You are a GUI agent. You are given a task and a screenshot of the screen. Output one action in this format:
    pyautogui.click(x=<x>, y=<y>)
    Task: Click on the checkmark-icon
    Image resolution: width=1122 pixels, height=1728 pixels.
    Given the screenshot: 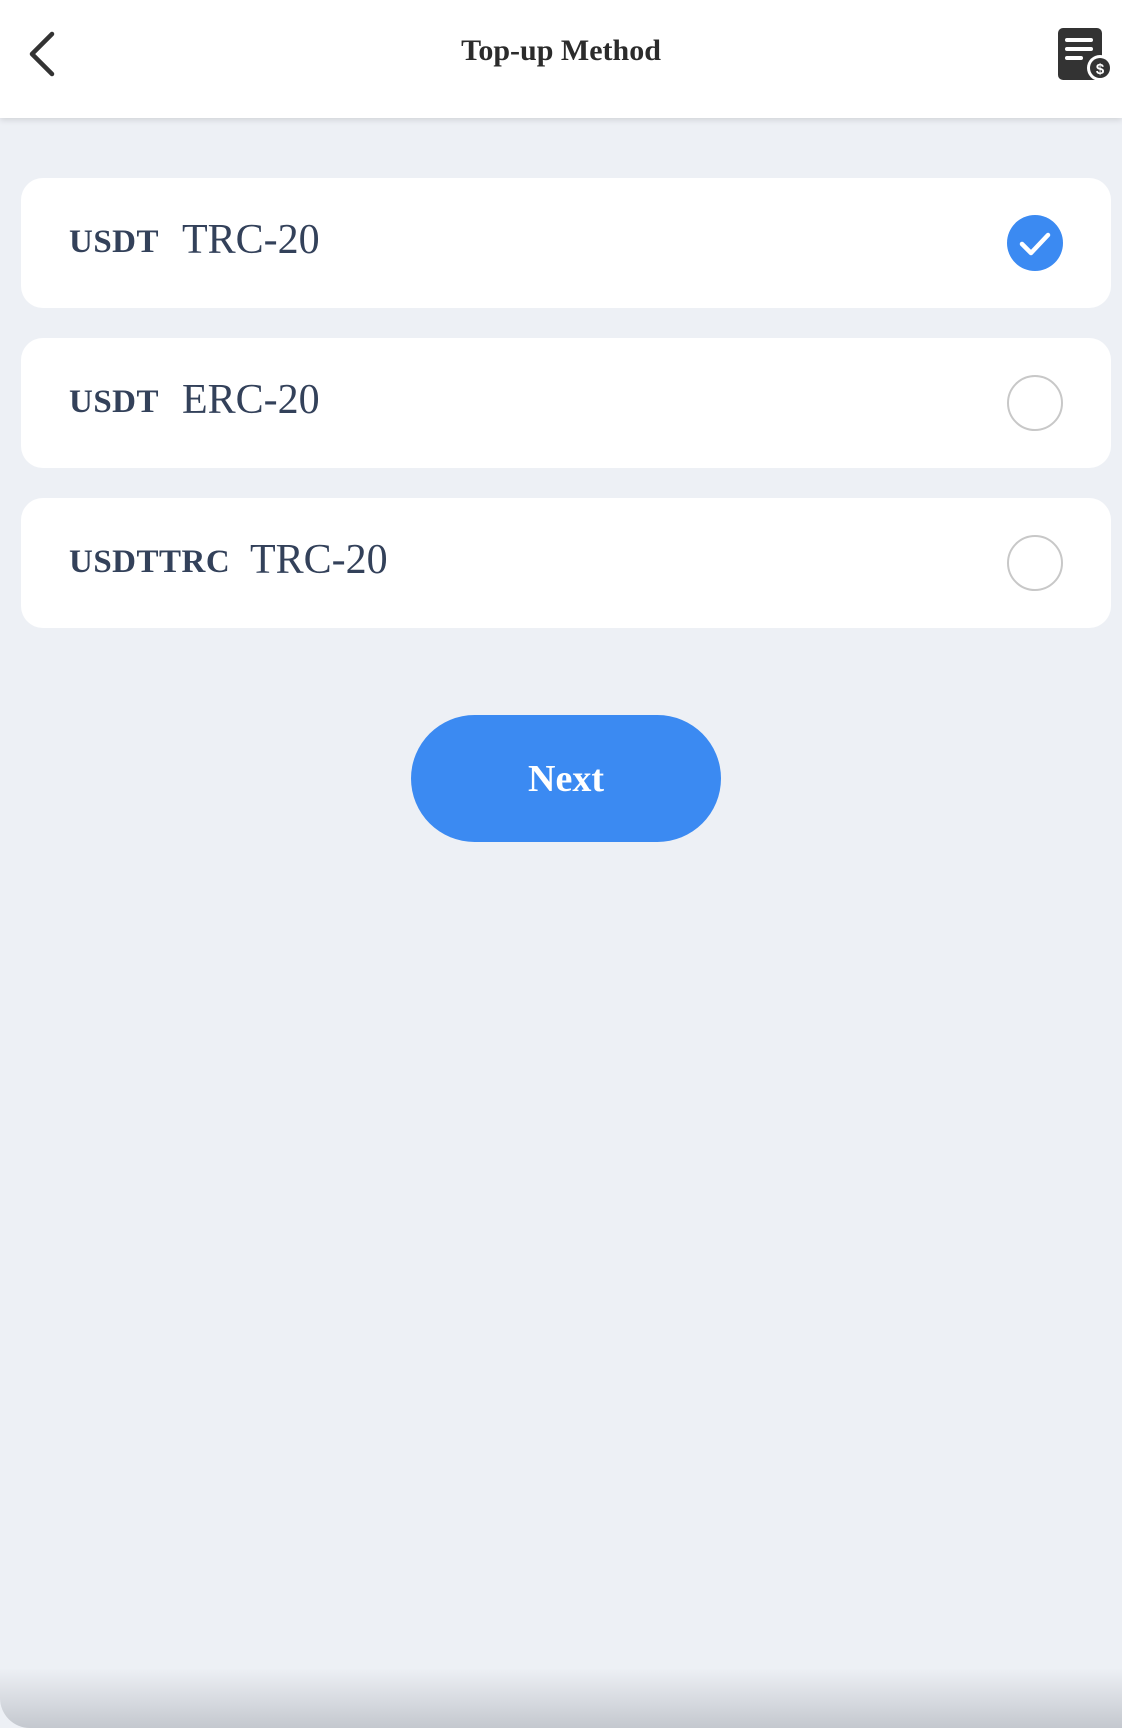 What is the action you would take?
    pyautogui.click(x=1035, y=244)
    